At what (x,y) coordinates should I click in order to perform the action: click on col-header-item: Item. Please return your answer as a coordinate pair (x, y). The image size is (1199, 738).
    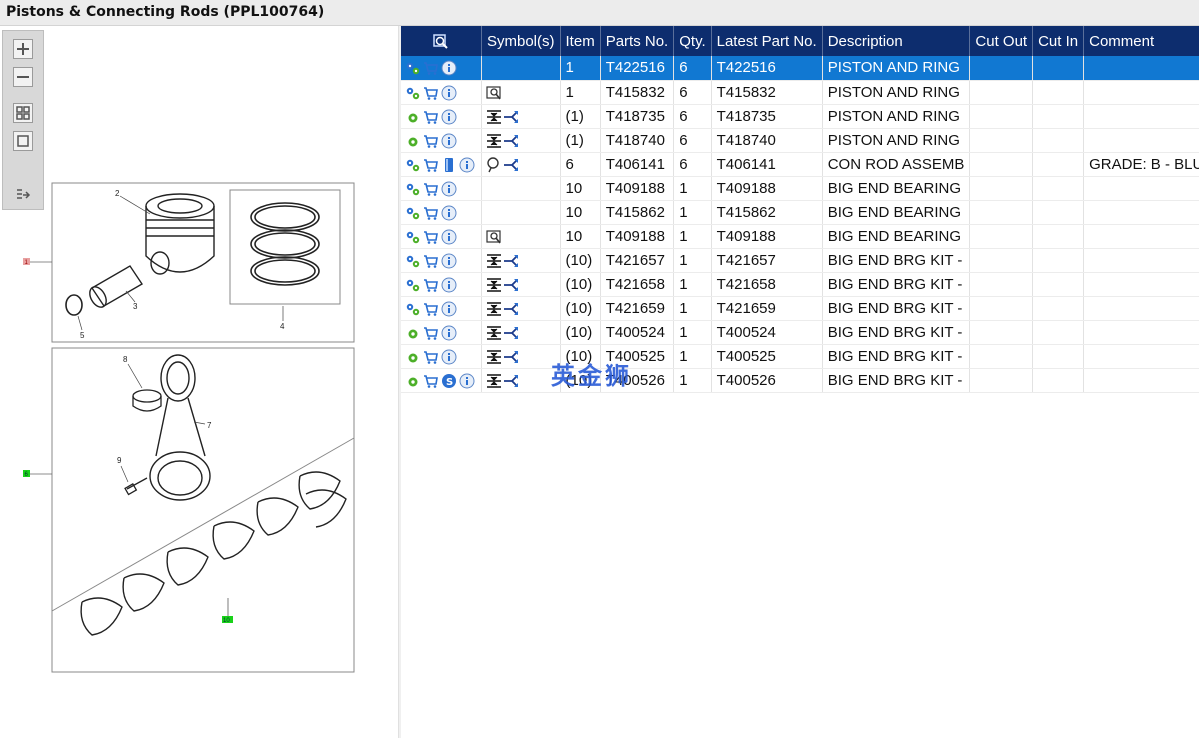
    Looking at the image, I should click on (580, 41).